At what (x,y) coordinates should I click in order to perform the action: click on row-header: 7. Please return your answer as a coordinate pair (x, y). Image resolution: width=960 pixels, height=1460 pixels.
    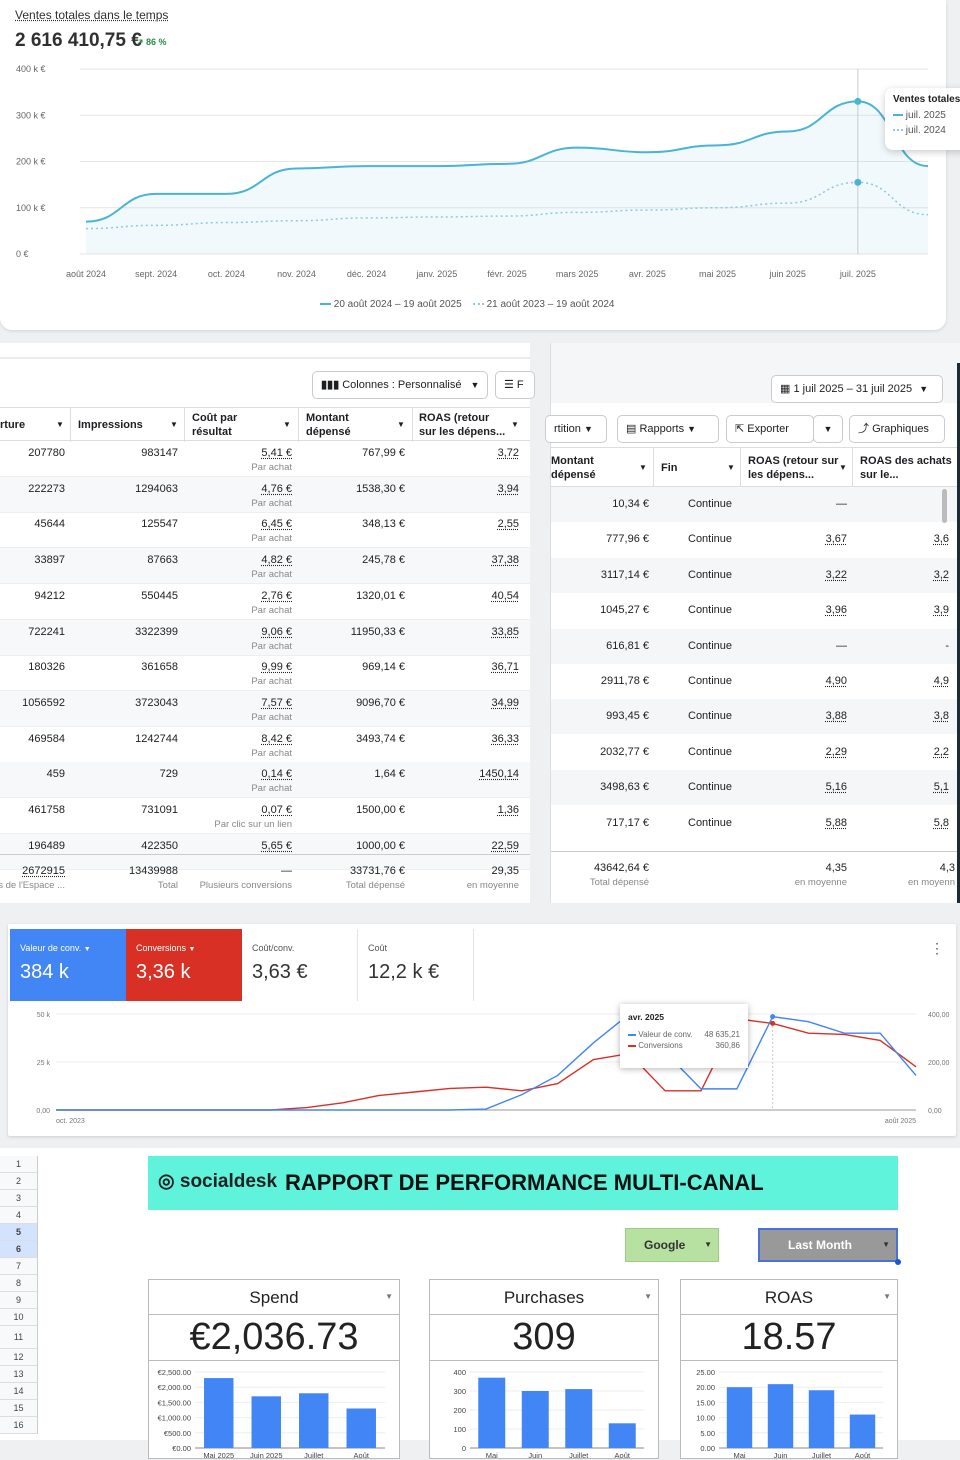
    Looking at the image, I should click on (19, 1266).